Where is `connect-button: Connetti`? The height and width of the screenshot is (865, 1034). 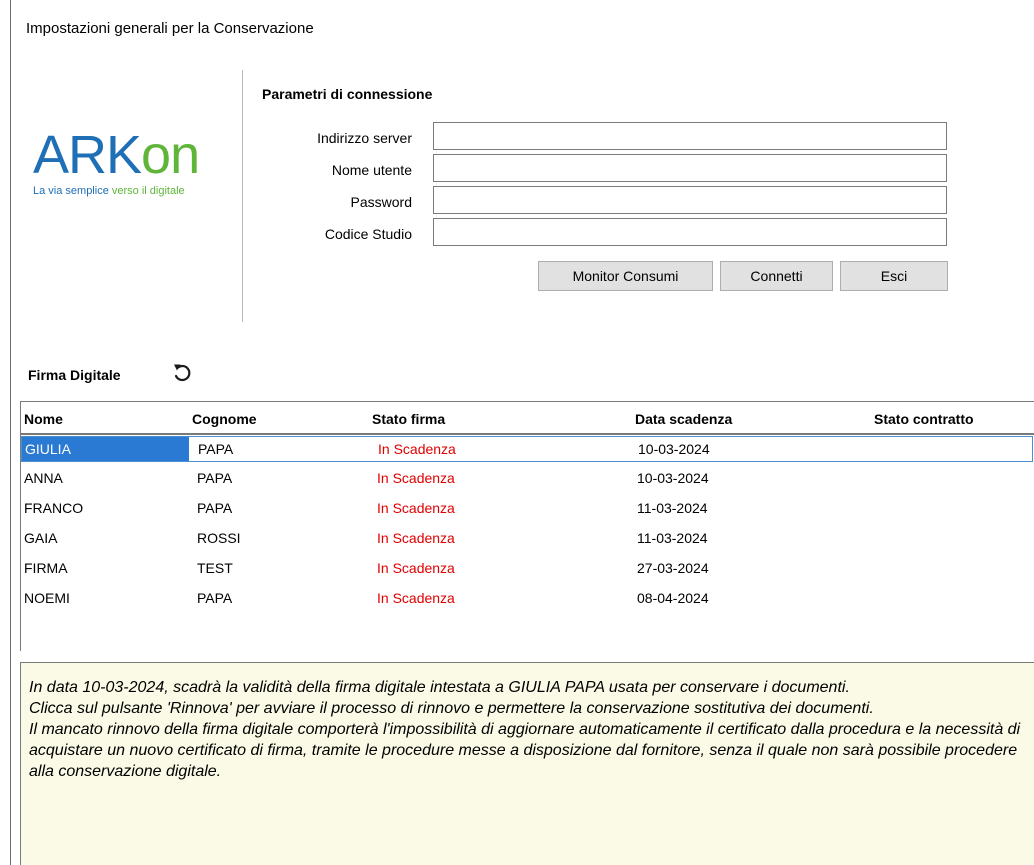 connect-button: Connetti is located at coordinates (776, 276).